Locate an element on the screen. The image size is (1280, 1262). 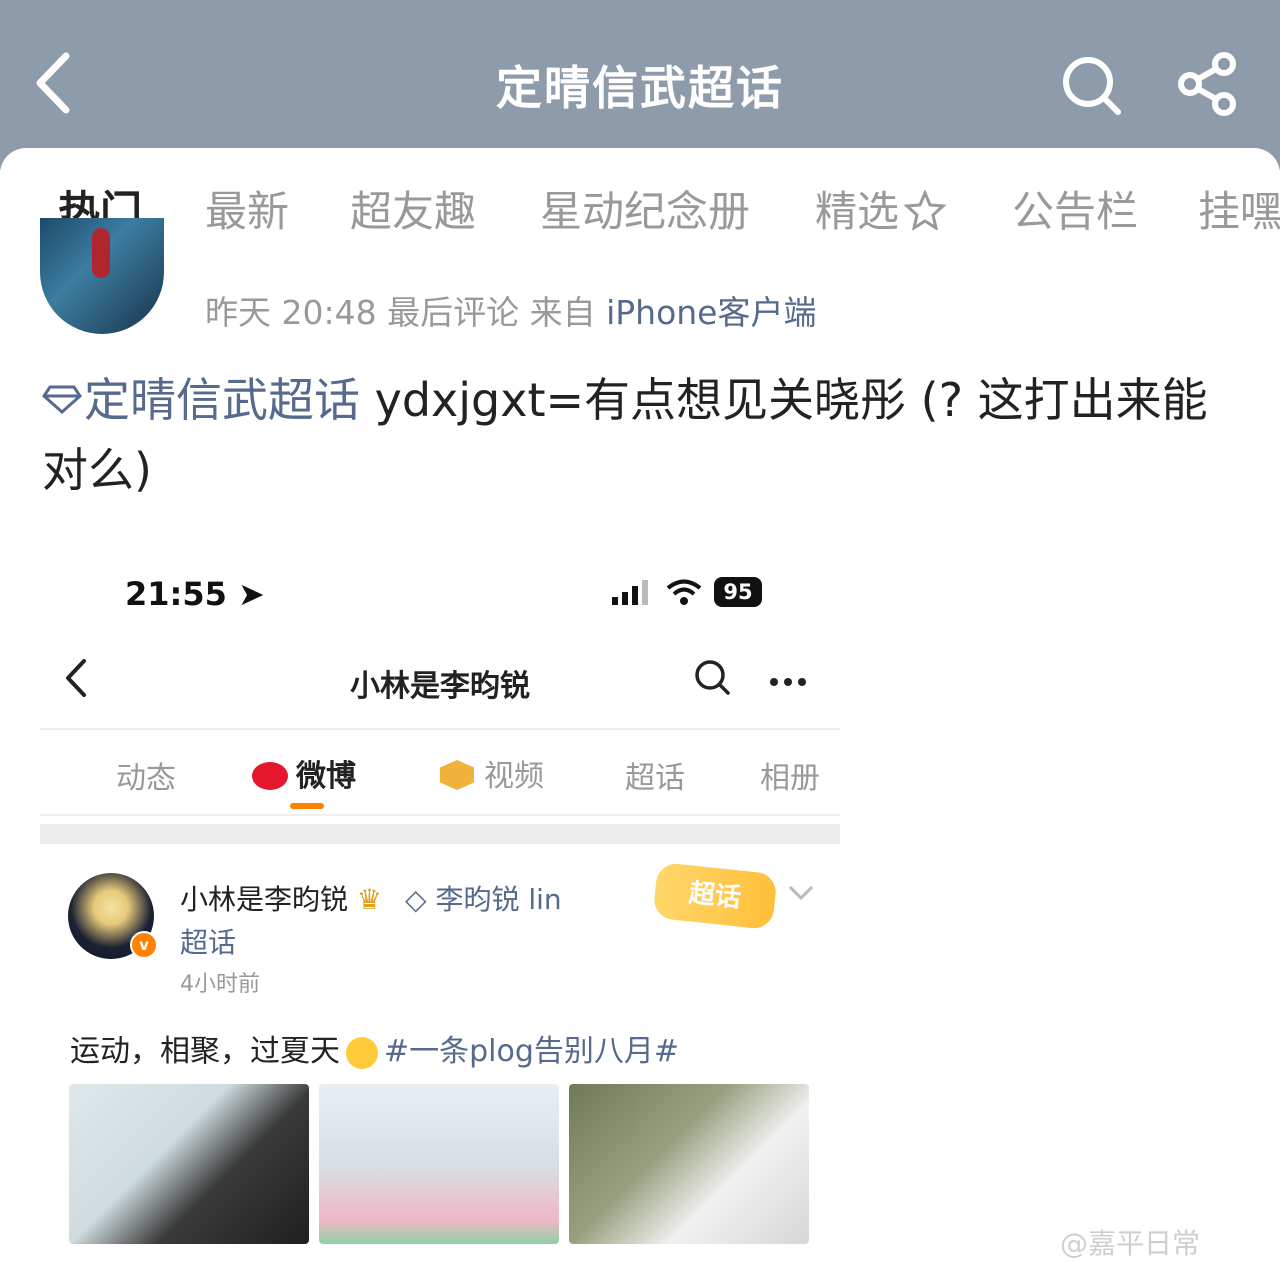
back-arrow-icon is located at coordinates (58, 83).